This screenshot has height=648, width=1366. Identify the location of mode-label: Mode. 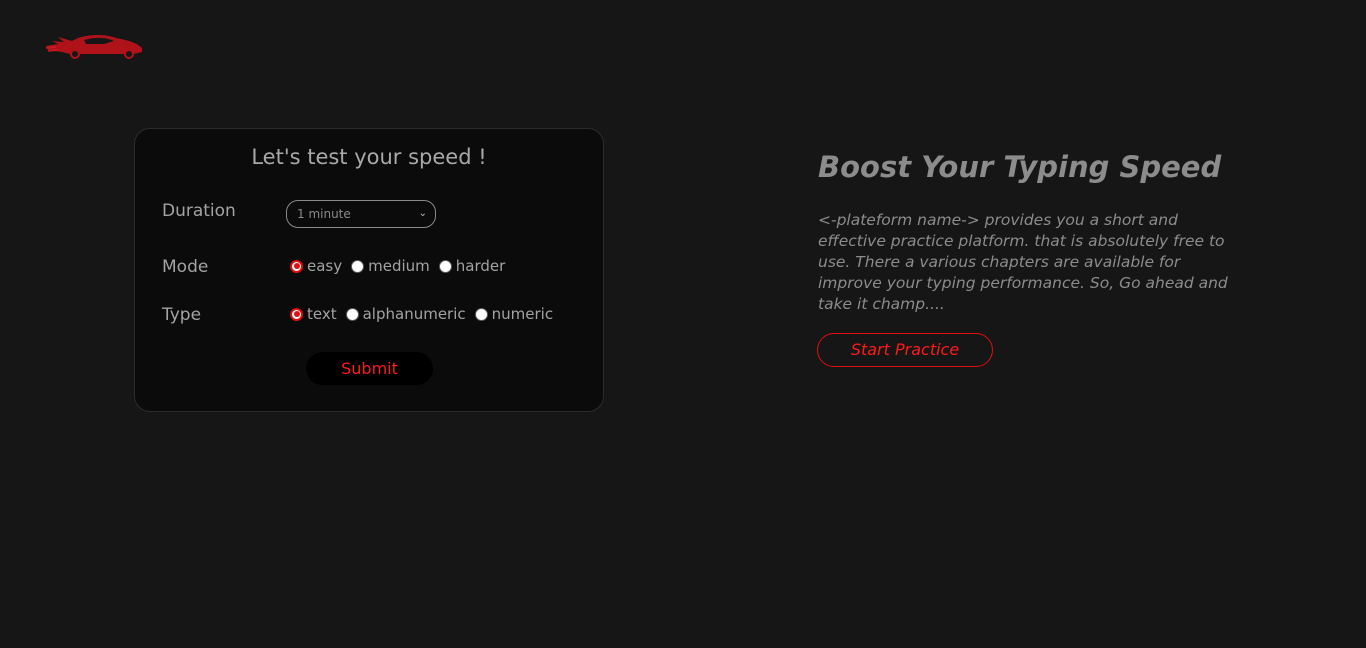
(185, 267).